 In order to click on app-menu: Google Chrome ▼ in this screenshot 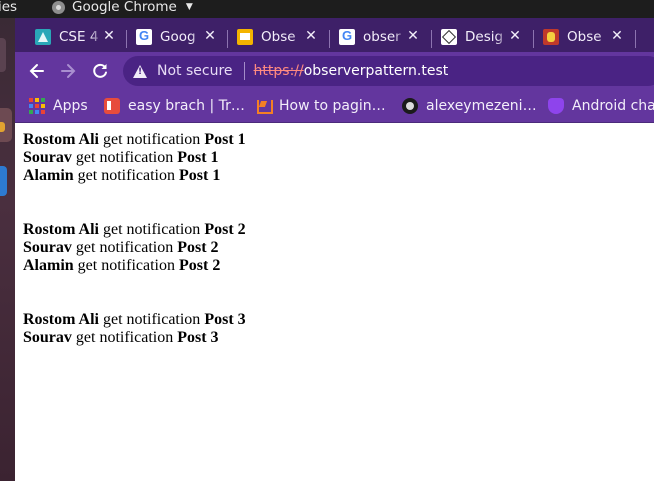, I will do `click(122, 7)`.